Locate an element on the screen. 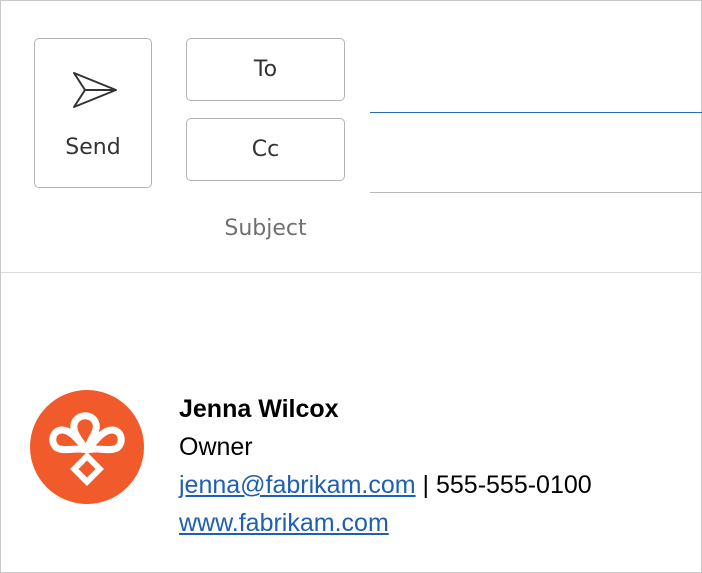  signature-phone: 555-555-0100 is located at coordinates (513, 485).